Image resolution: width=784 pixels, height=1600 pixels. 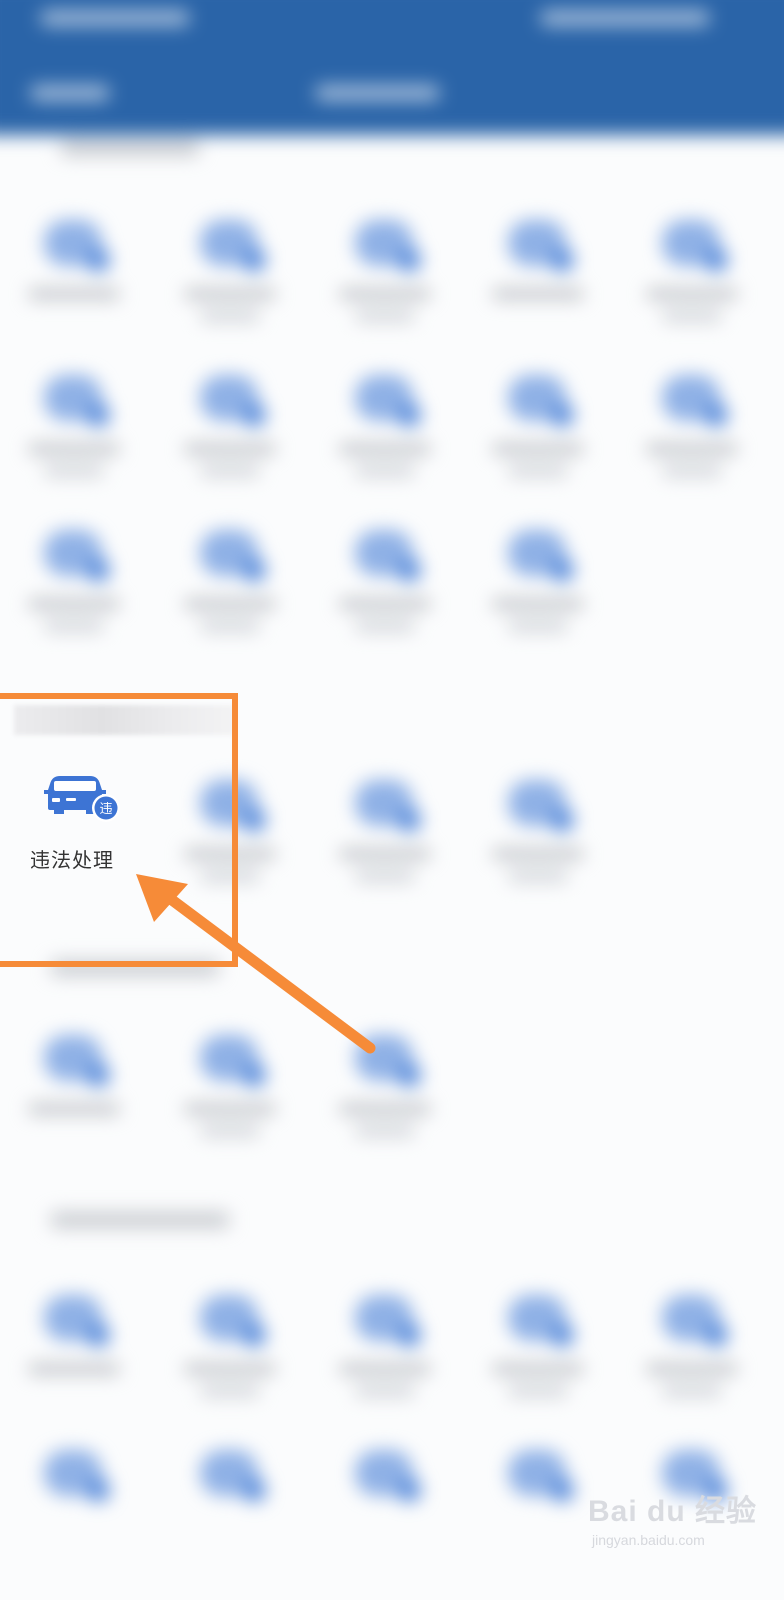 I want to click on watermark-logo: Bai du 经验, so click(x=673, y=1511).